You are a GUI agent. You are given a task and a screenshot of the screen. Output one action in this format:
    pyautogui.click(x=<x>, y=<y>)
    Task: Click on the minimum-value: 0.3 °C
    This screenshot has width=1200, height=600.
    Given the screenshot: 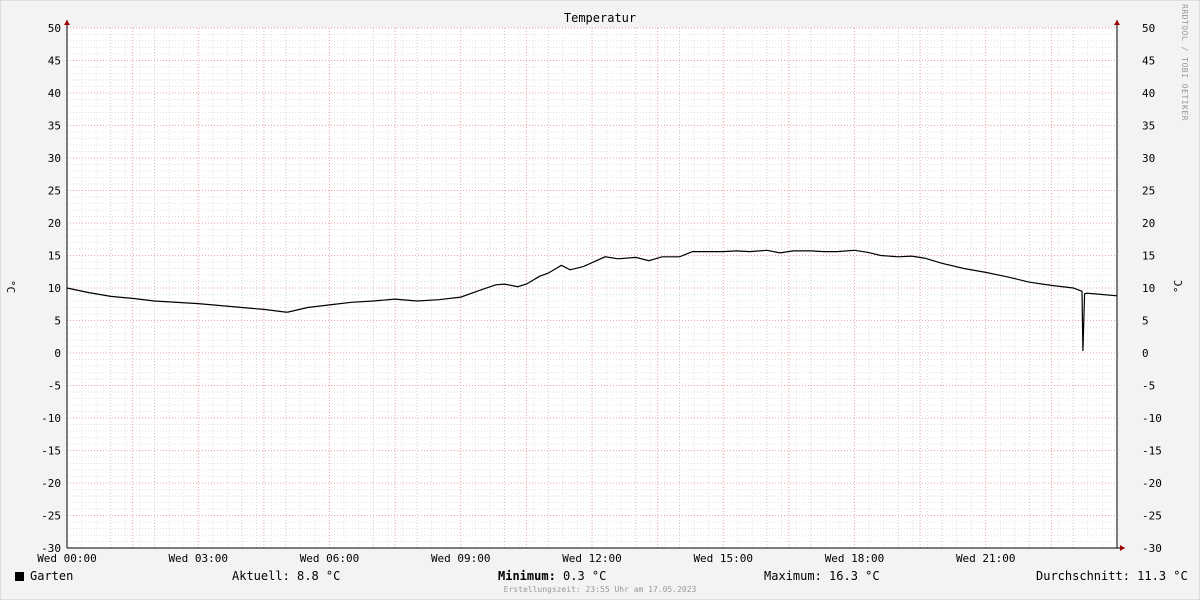 What is the action you would take?
    pyautogui.click(x=585, y=576)
    